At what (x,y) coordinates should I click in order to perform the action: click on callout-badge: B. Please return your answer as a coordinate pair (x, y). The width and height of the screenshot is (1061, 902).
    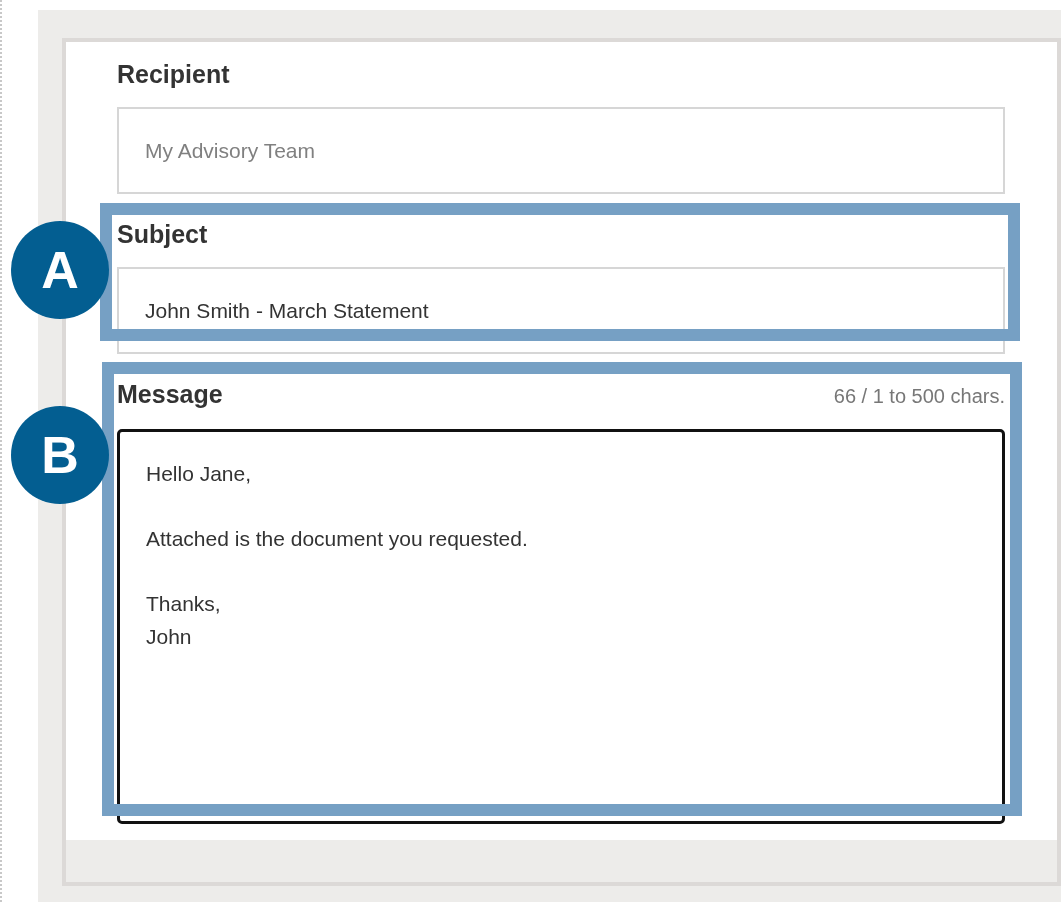
    Looking at the image, I should click on (60, 455).